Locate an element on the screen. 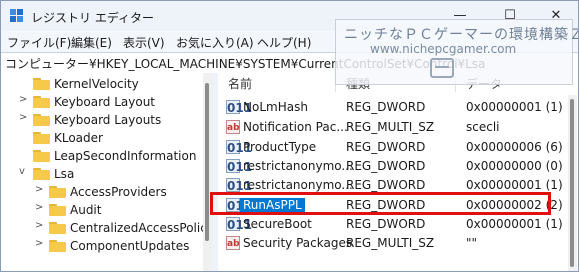 Image resolution: width=579 pixels, height=272 pixels. column-header-name: 名前 is located at coordinates (240, 84).